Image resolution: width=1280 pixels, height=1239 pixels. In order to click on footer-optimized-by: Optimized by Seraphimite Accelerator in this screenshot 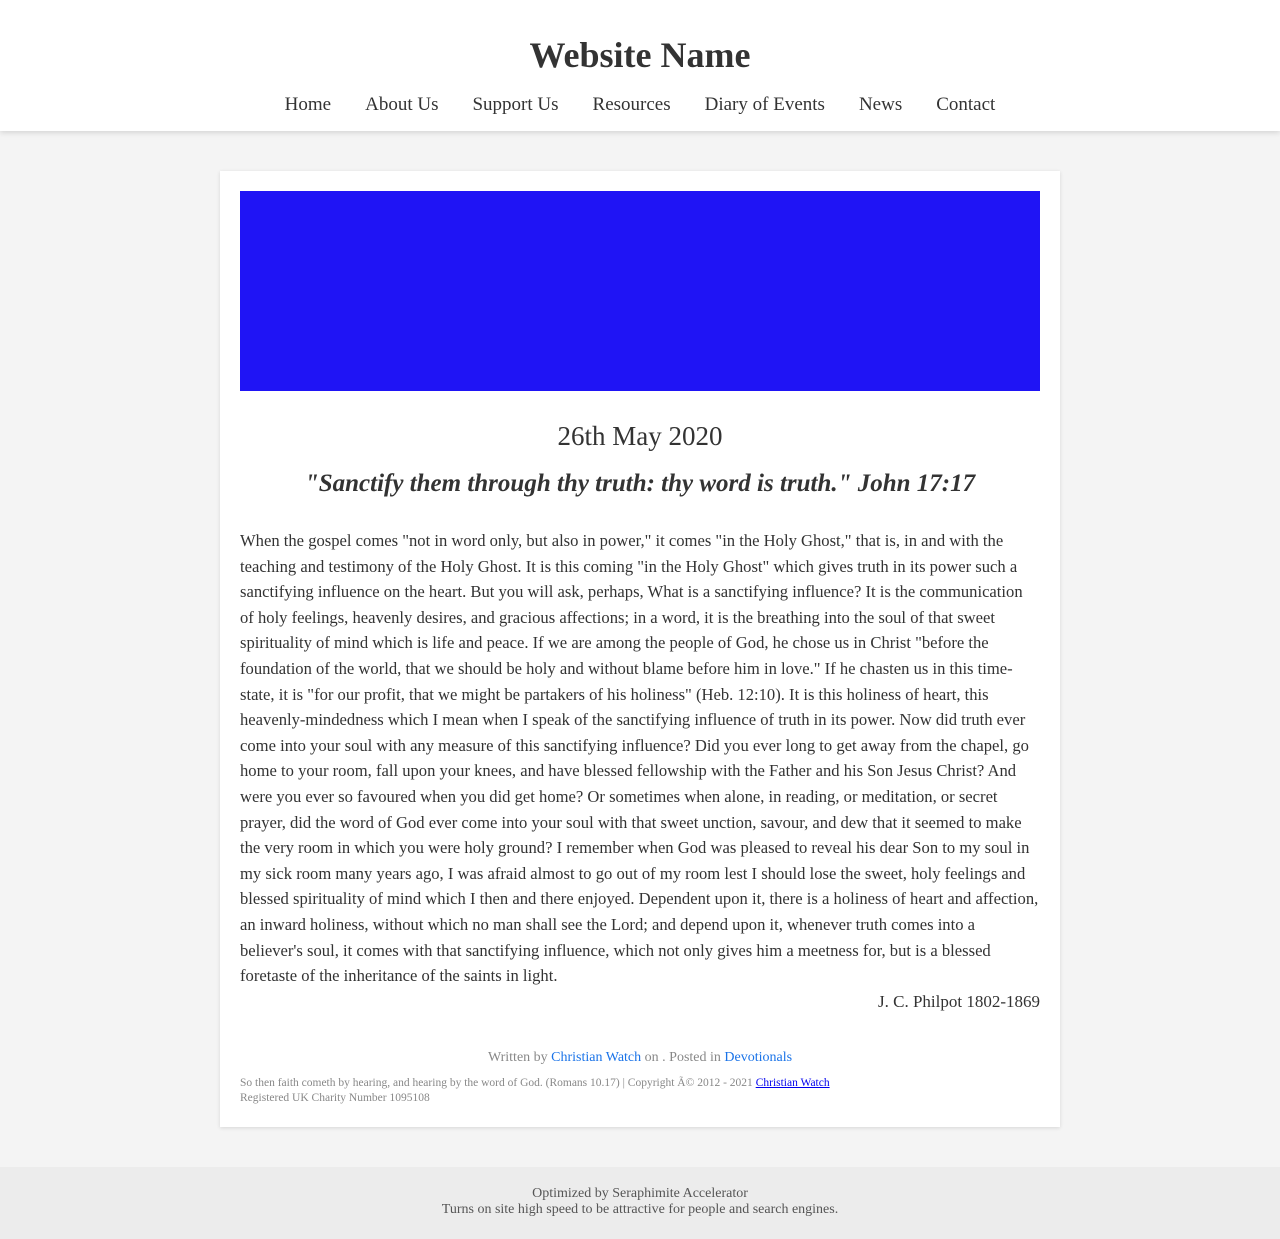, I will do `click(640, 1193)`.